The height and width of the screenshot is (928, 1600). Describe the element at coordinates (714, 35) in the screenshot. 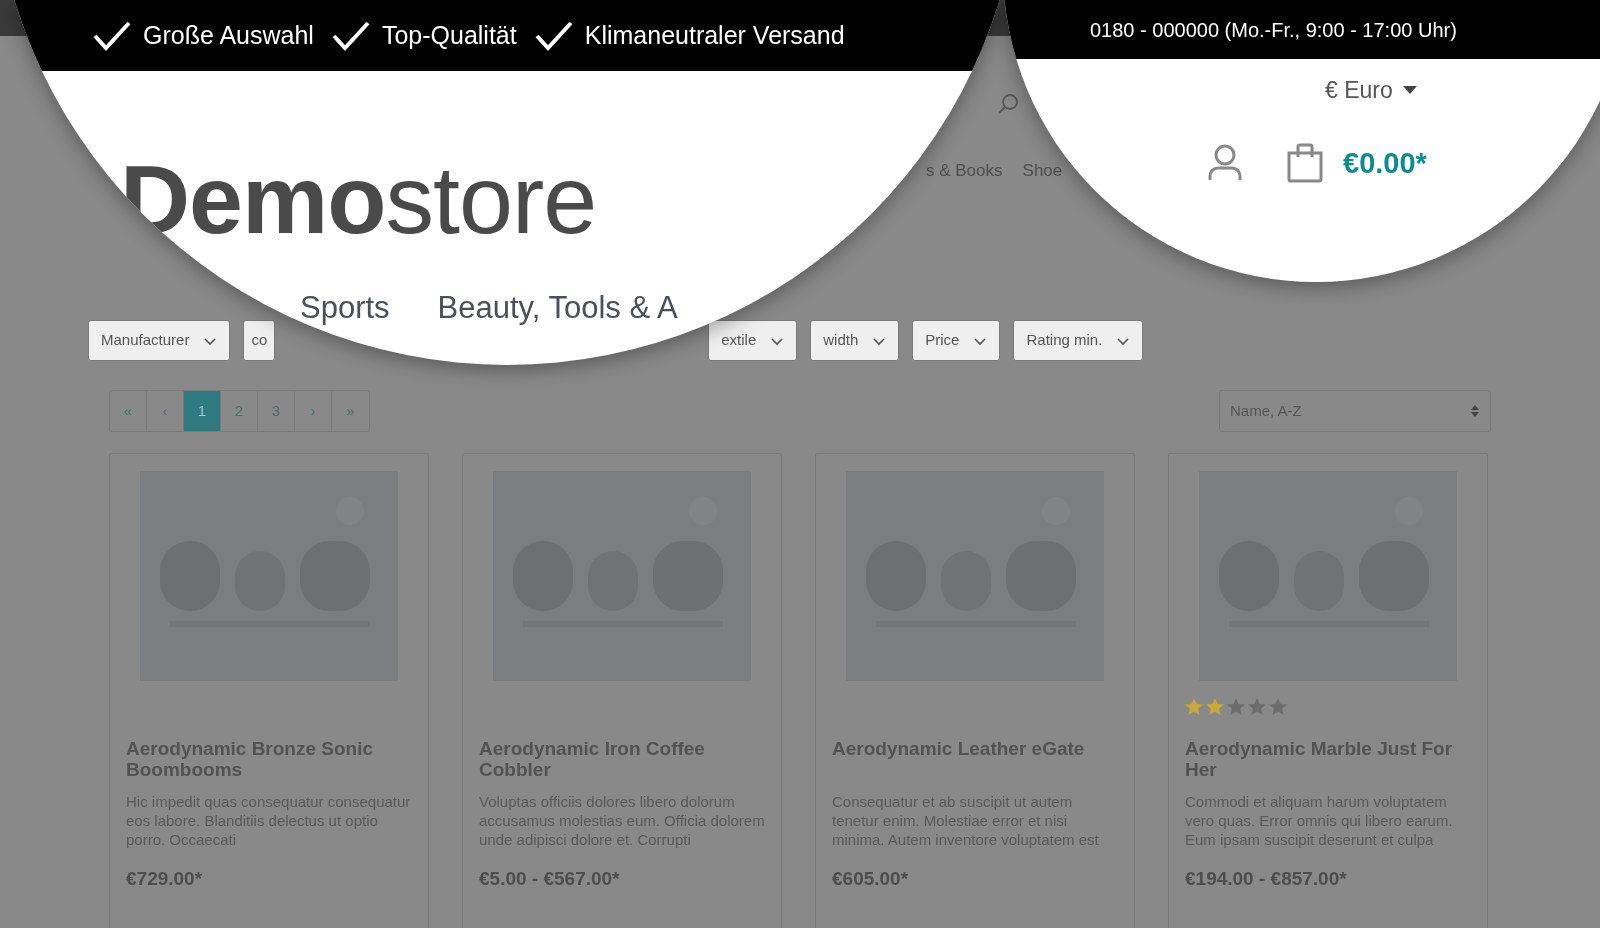

I see `benefit-text: Klimaneutraler Versand` at that location.